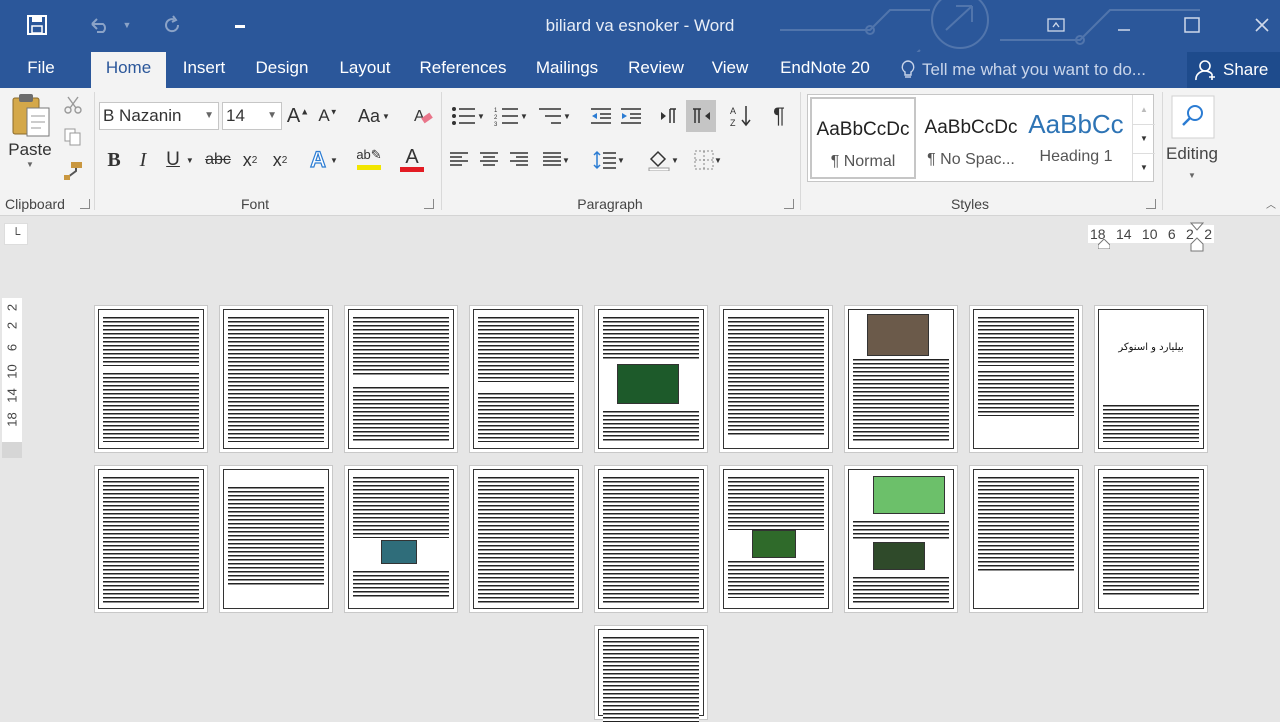 The image size is (1280, 722). Describe the element at coordinates (365, 70) in the screenshot. I see `tab-layout: Layout` at that location.